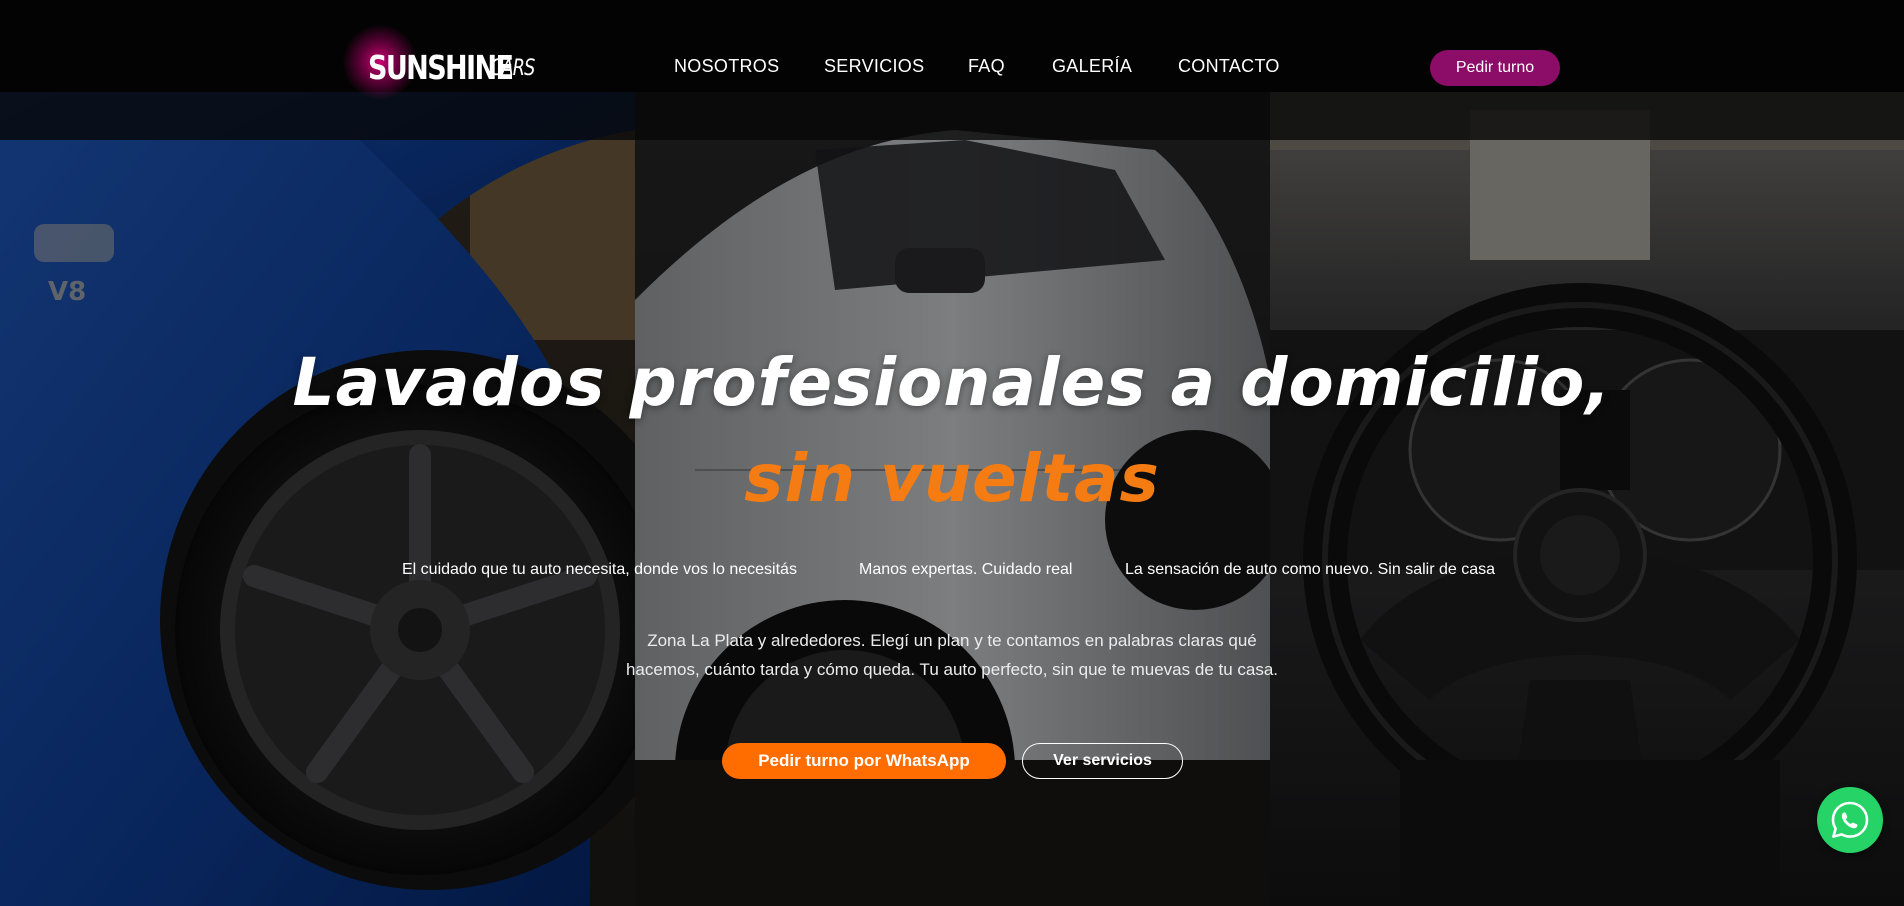 The height and width of the screenshot is (906, 1904). What do you see at coordinates (1092, 66) in the screenshot?
I see `nav-item-galeria: GALERÍA` at bounding box center [1092, 66].